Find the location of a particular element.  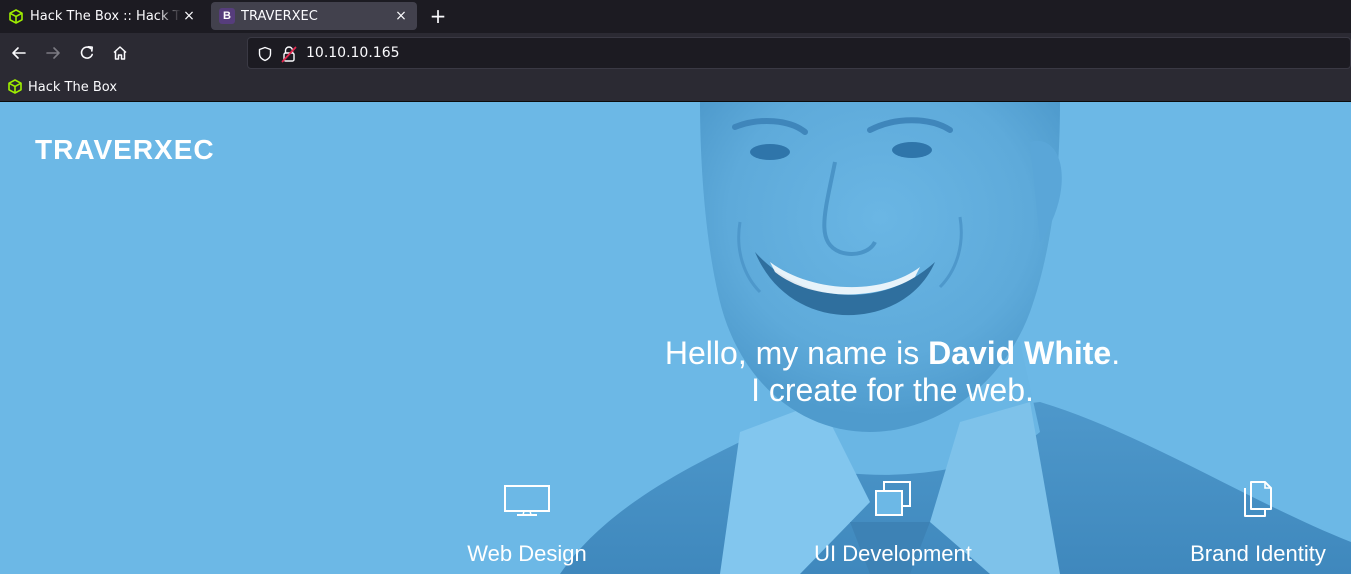

service-ui-development: UI Development is located at coordinates (893, 522).